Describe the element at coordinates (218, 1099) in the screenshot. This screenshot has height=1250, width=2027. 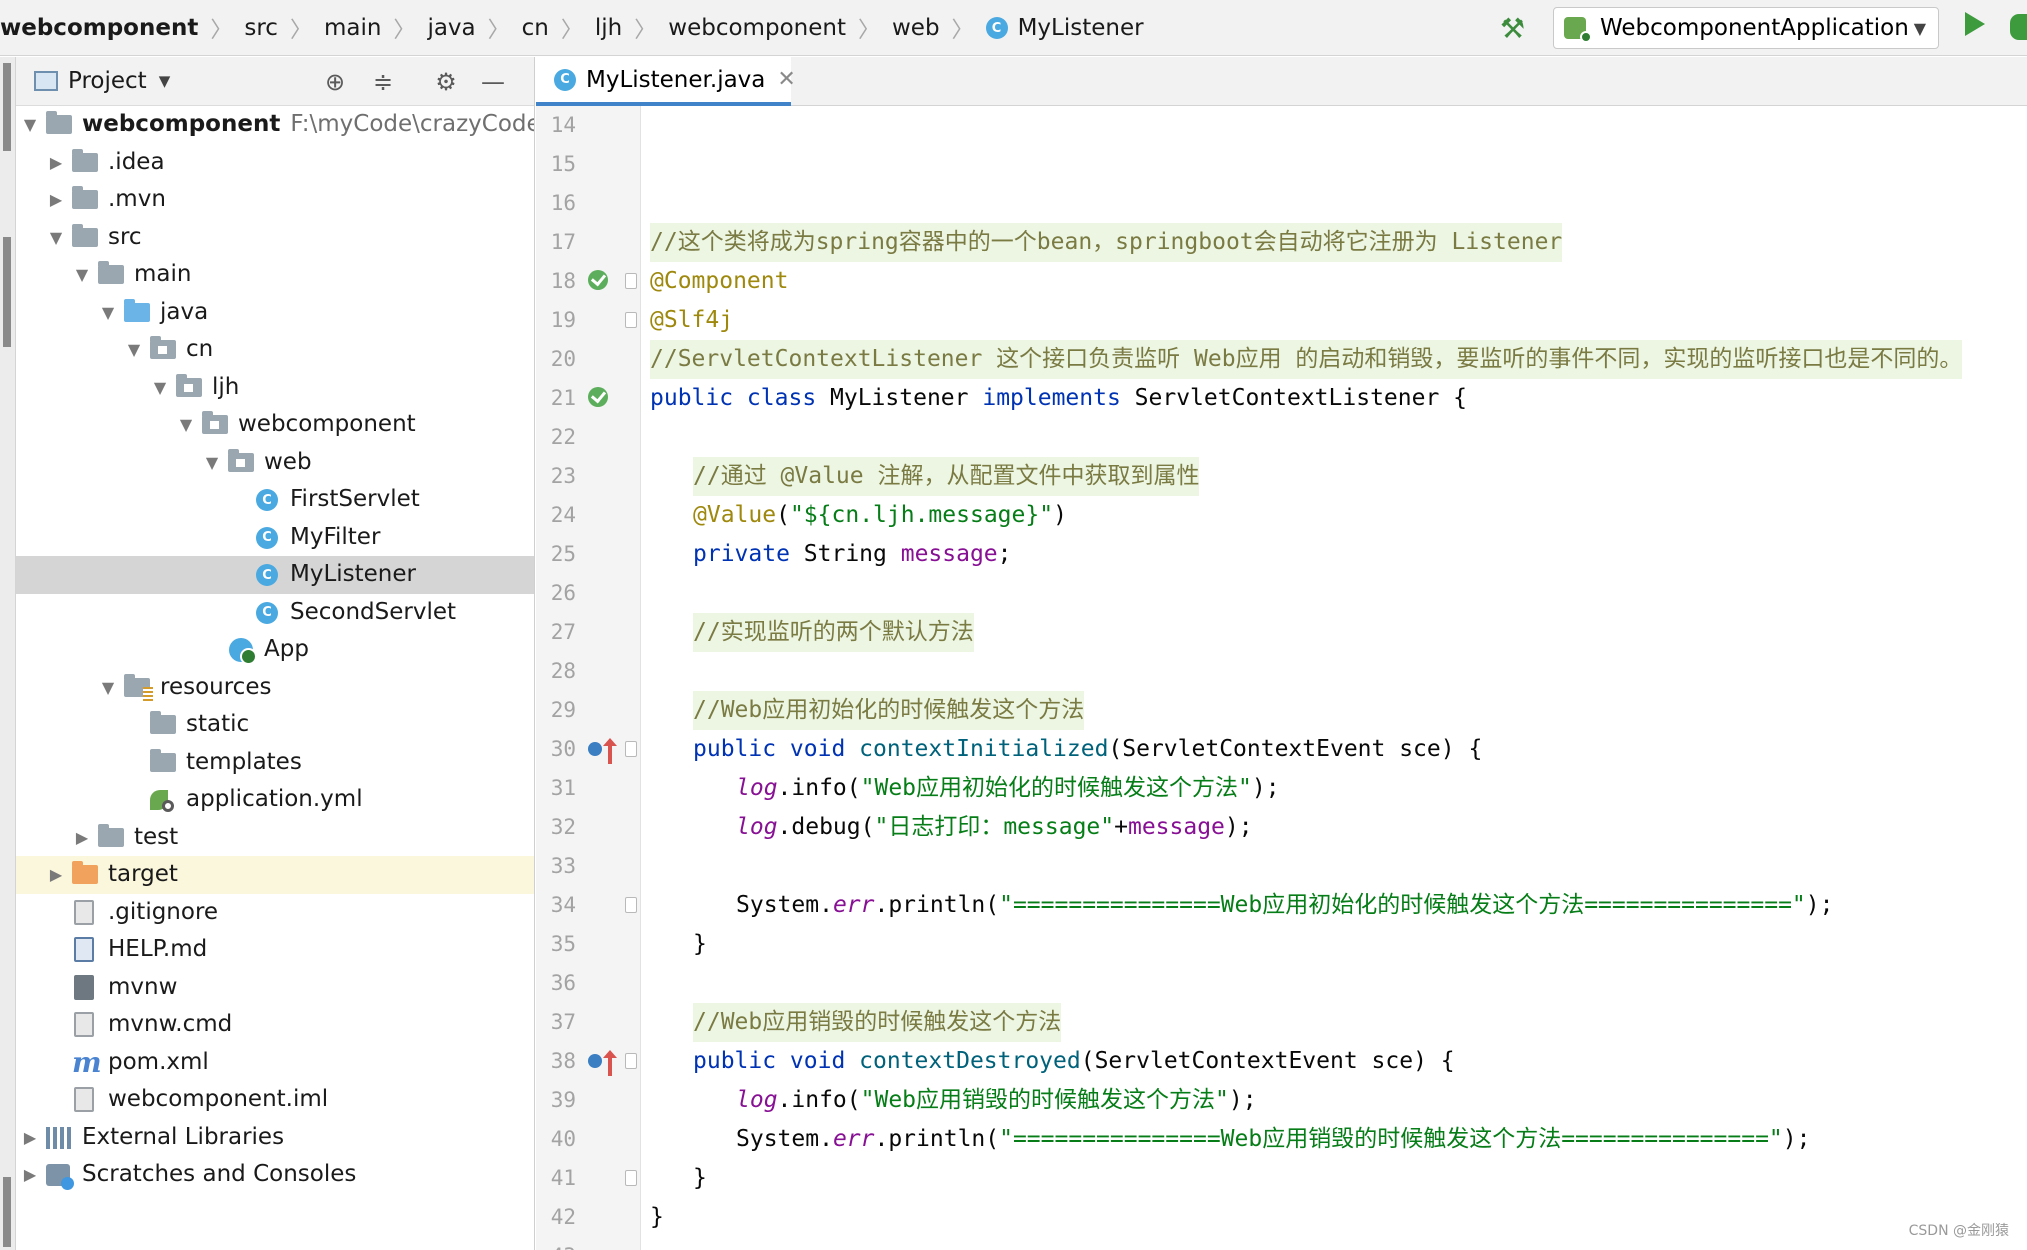
I see `tree-item-label: webcomponent.iml` at that location.